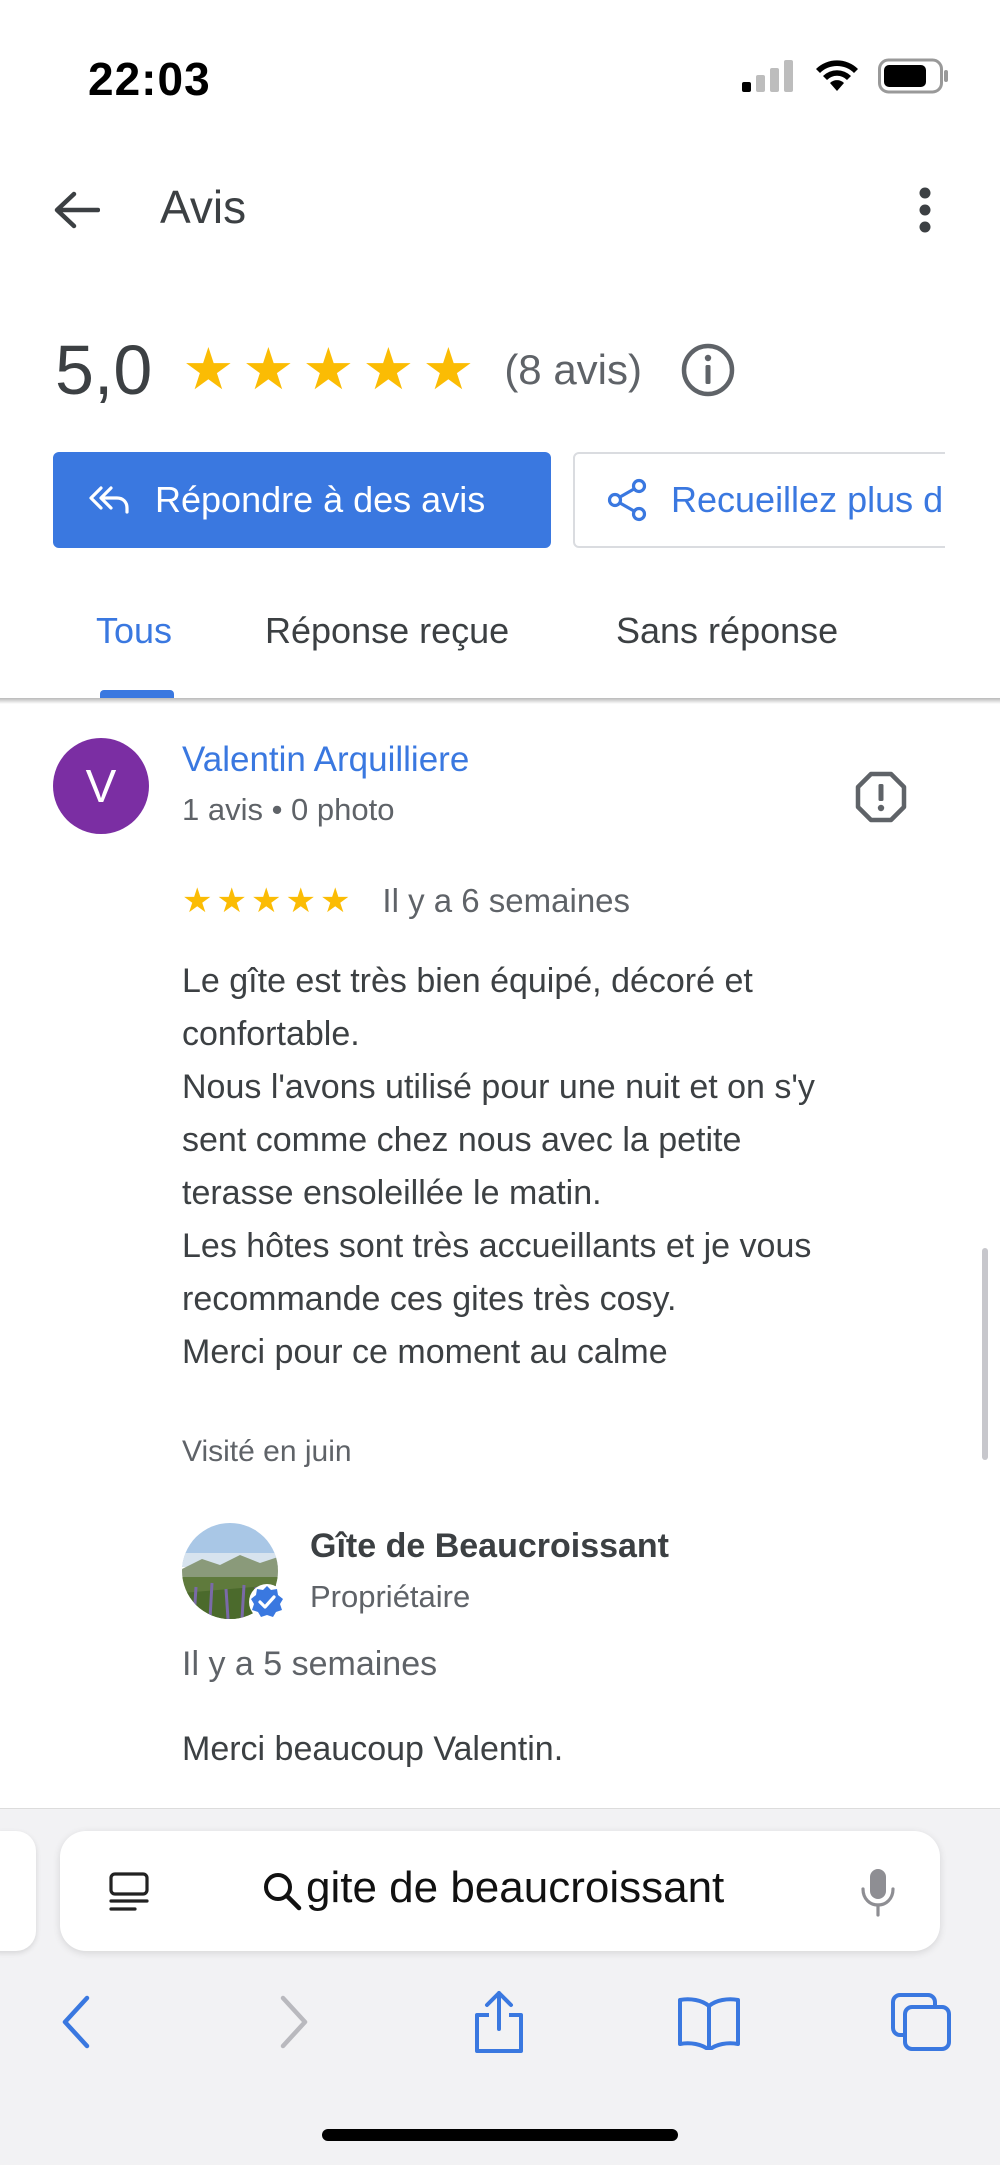 The width and height of the screenshot is (1000, 2165). What do you see at coordinates (462, 1140) in the screenshot?
I see `review-text-line: sent comme chez nous avec la petite` at bounding box center [462, 1140].